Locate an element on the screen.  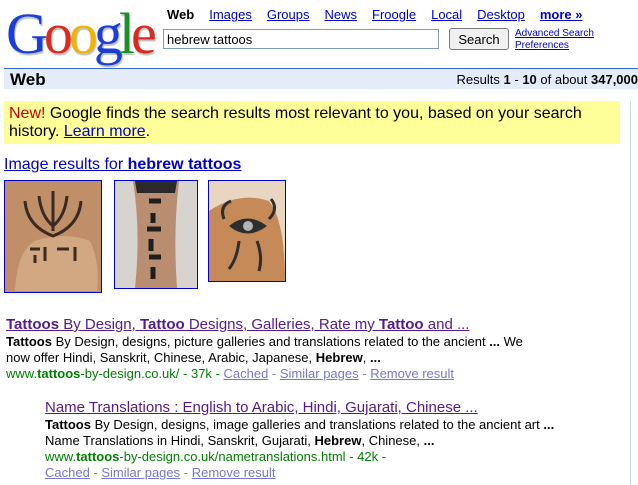
logo-letter: l is located at coordinates (126, 33).